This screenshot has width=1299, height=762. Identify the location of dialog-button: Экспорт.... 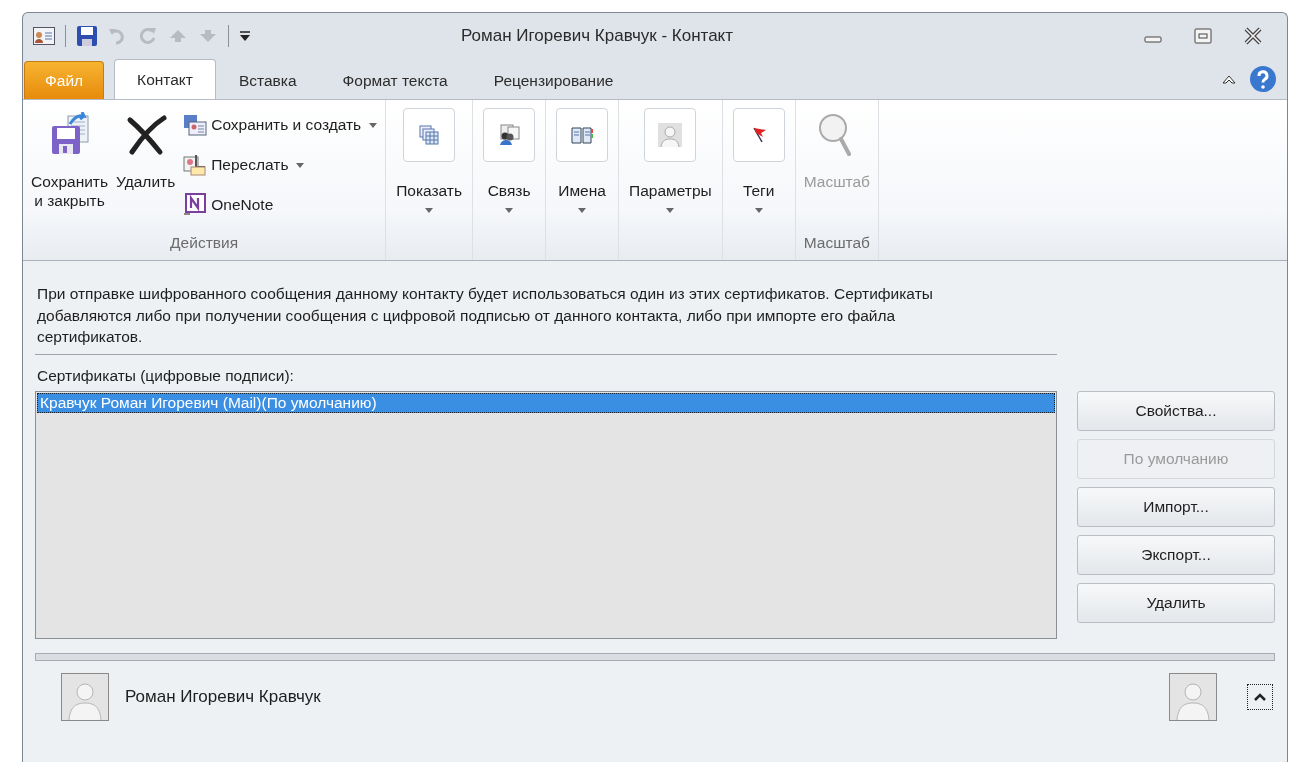
(1176, 555).